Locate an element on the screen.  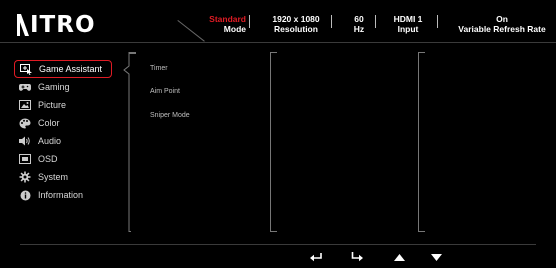
status-mode-value: Standard is located at coordinates (227, 19).